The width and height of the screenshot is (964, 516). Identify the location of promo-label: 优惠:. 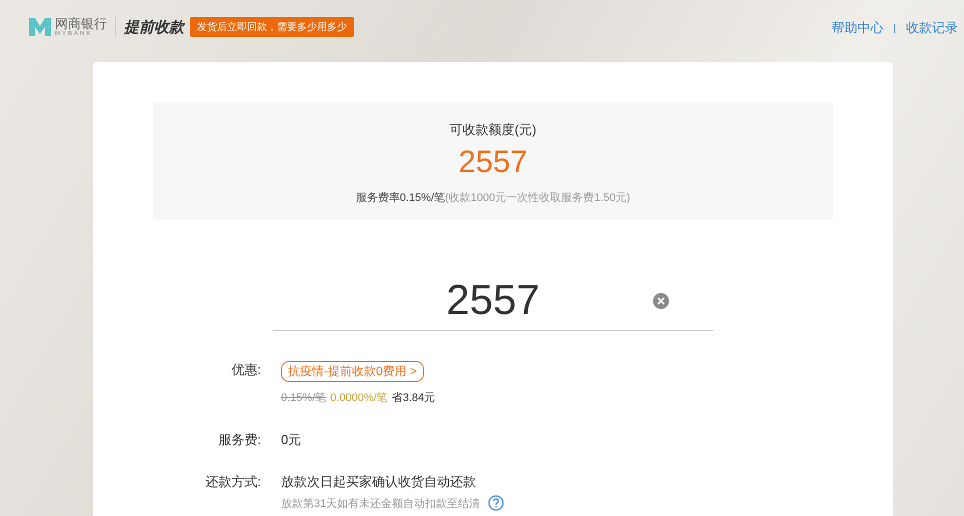
(246, 370).